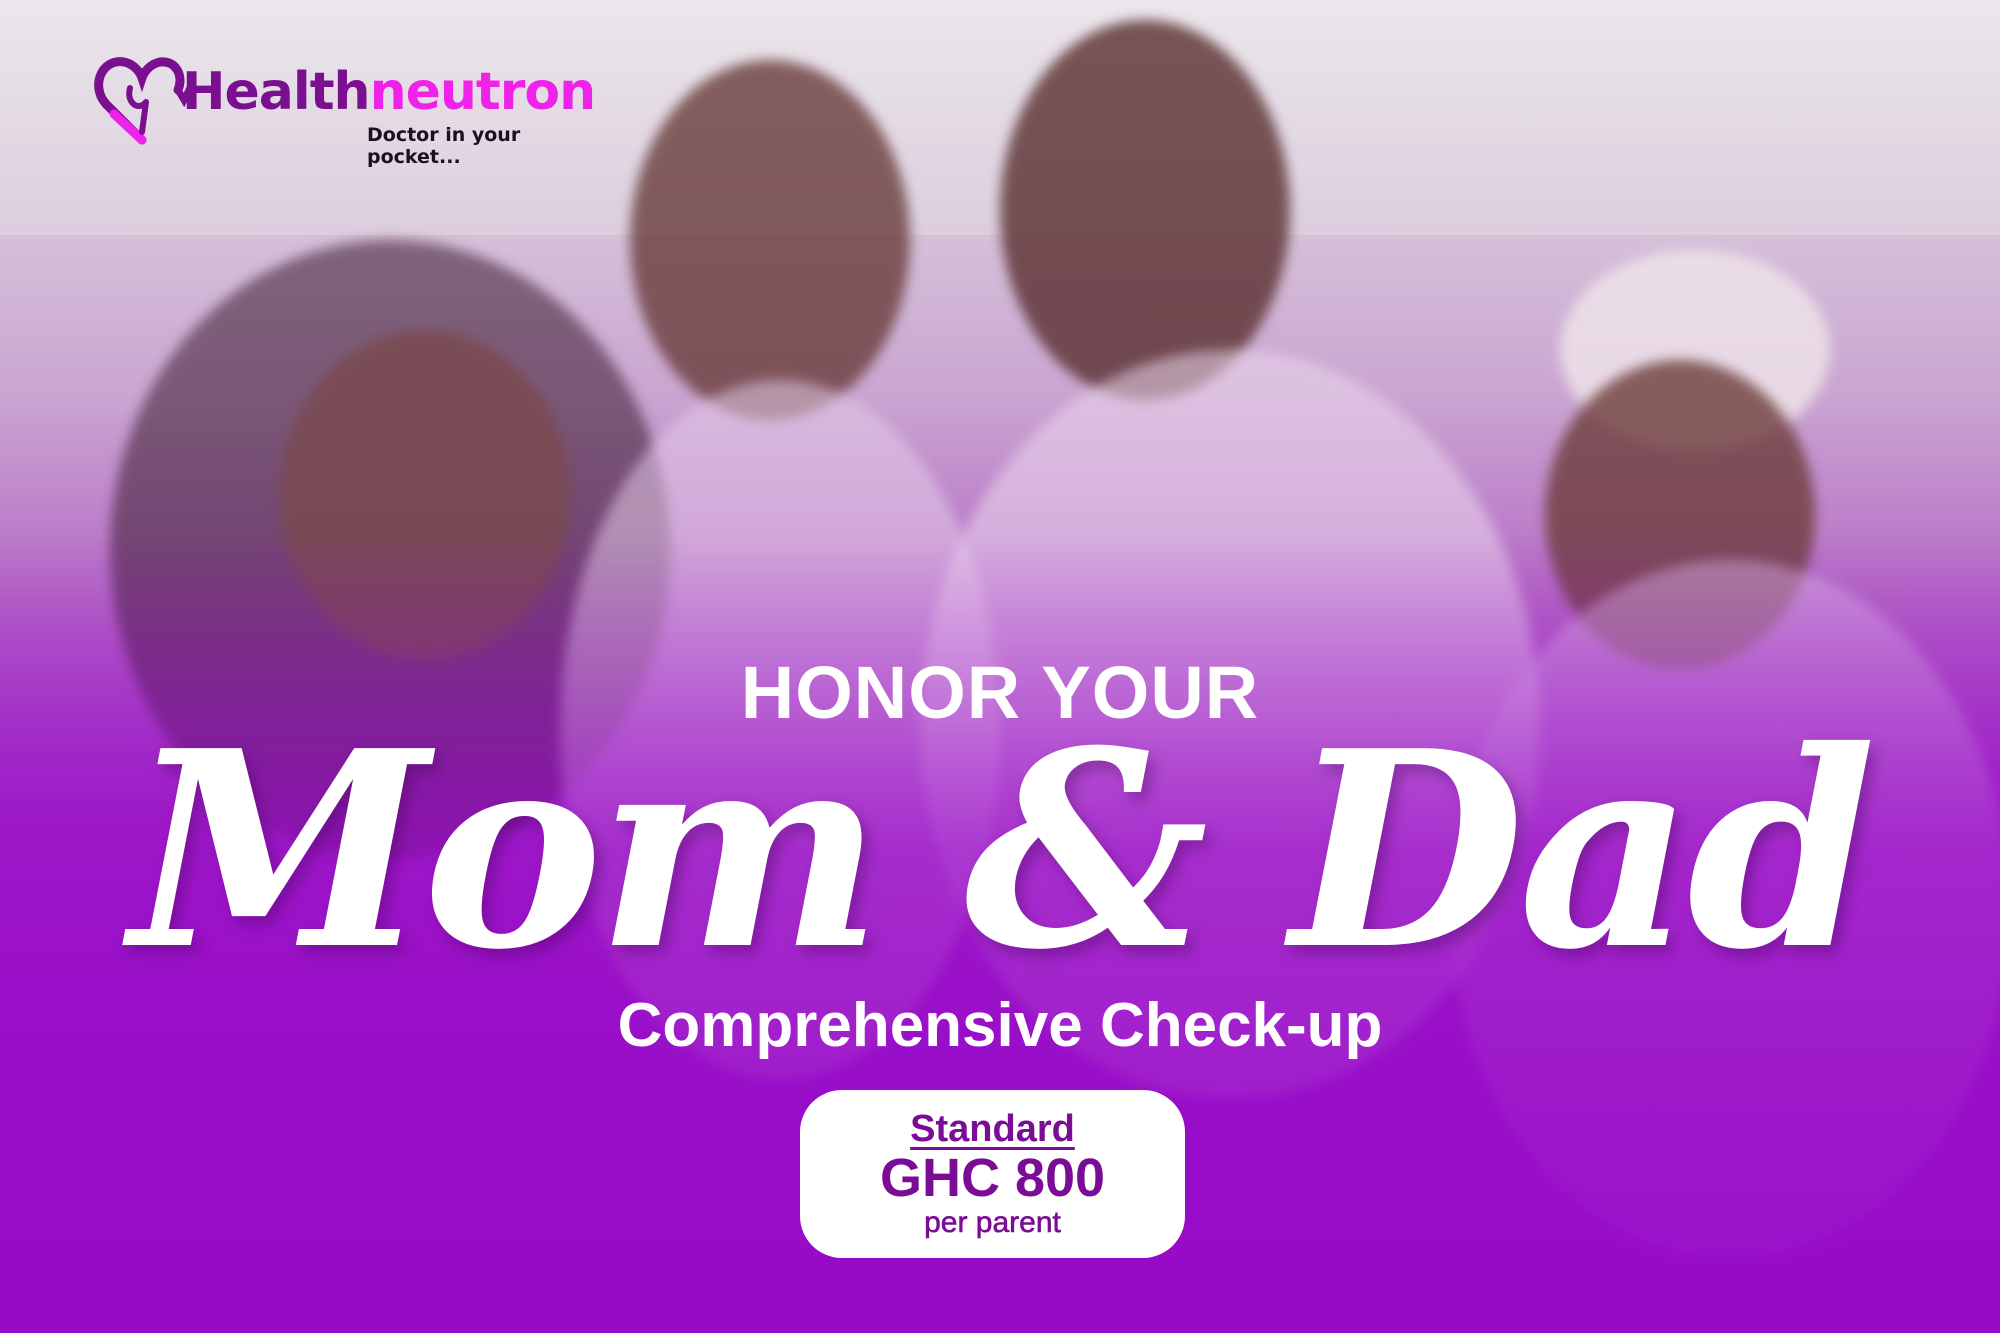 Image resolution: width=2000 pixels, height=1333 pixels. I want to click on father-face, so click(770, 240).